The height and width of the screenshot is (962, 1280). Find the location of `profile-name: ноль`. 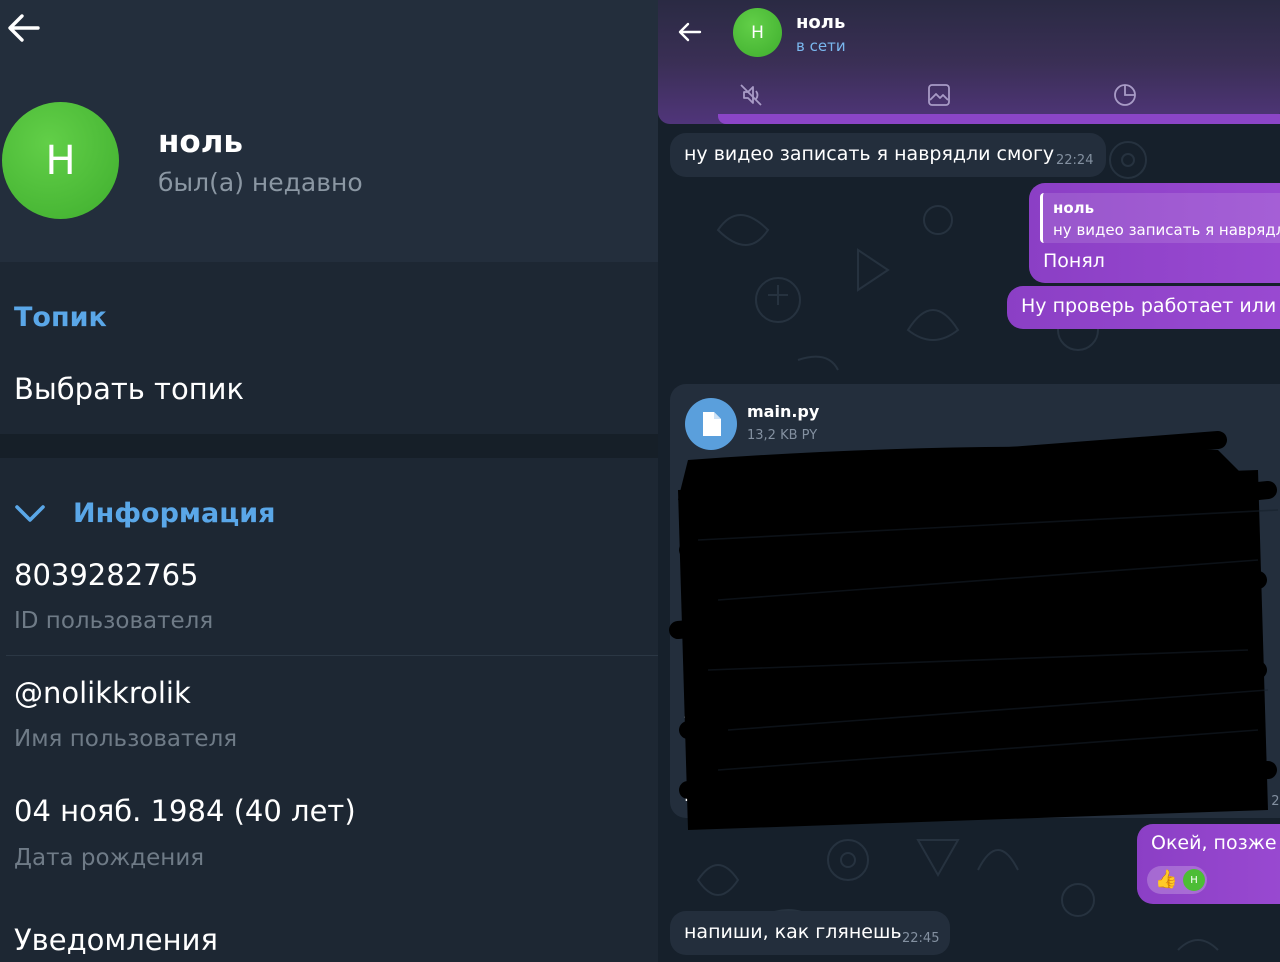

profile-name: ноль is located at coordinates (201, 142).